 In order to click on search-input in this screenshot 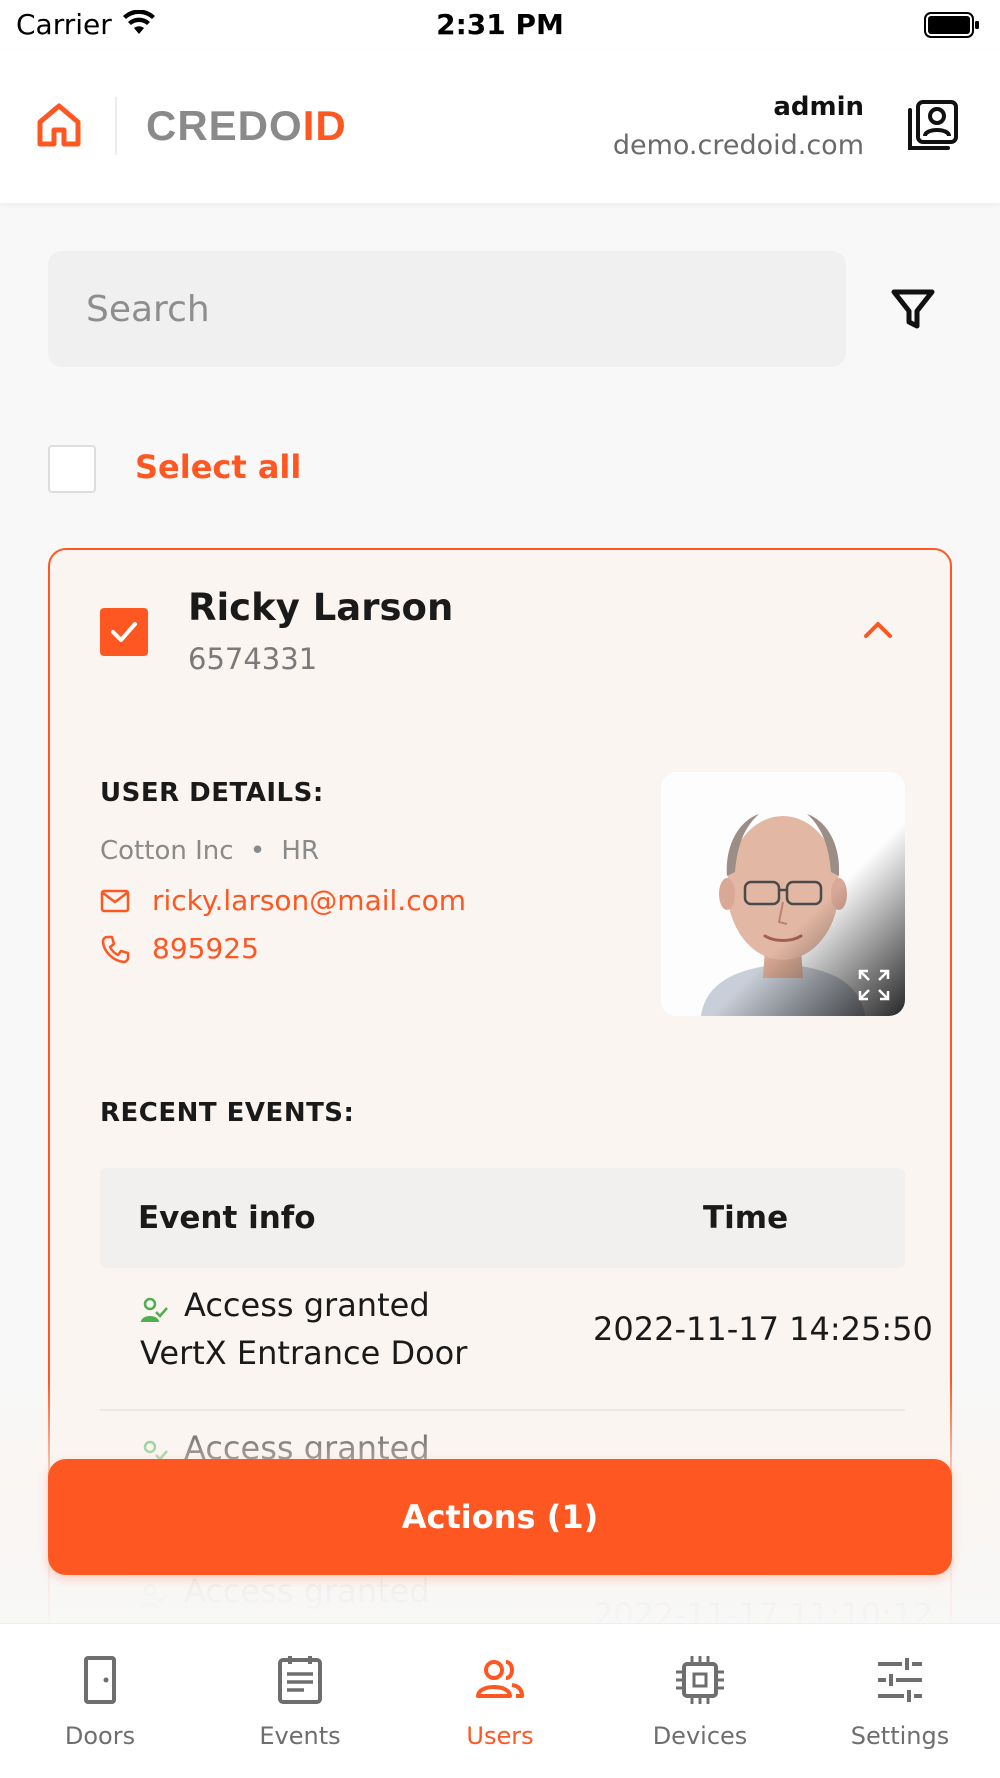, I will do `click(446, 309)`.